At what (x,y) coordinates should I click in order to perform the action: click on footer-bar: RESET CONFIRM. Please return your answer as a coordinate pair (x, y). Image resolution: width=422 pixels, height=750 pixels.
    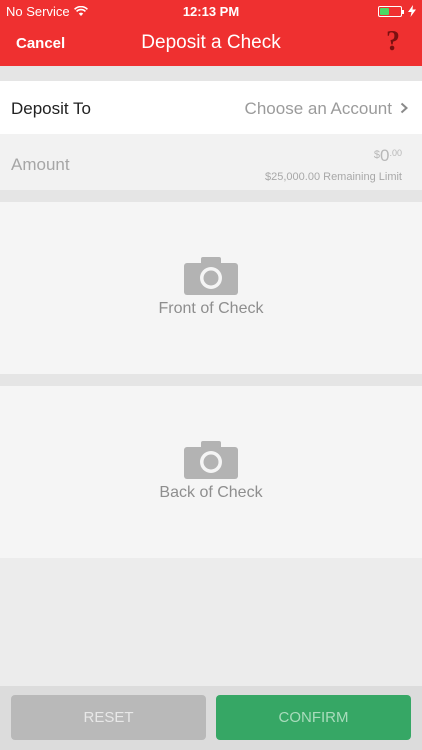
    Looking at the image, I should click on (211, 718).